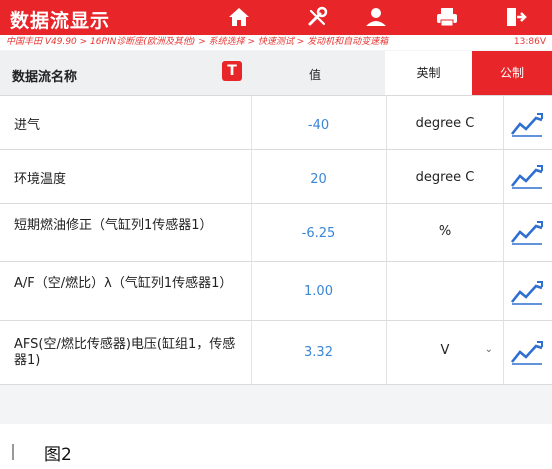 This screenshot has height=469, width=552. Describe the element at coordinates (529, 42) in the screenshot. I see `status-time: 13:86V` at that location.